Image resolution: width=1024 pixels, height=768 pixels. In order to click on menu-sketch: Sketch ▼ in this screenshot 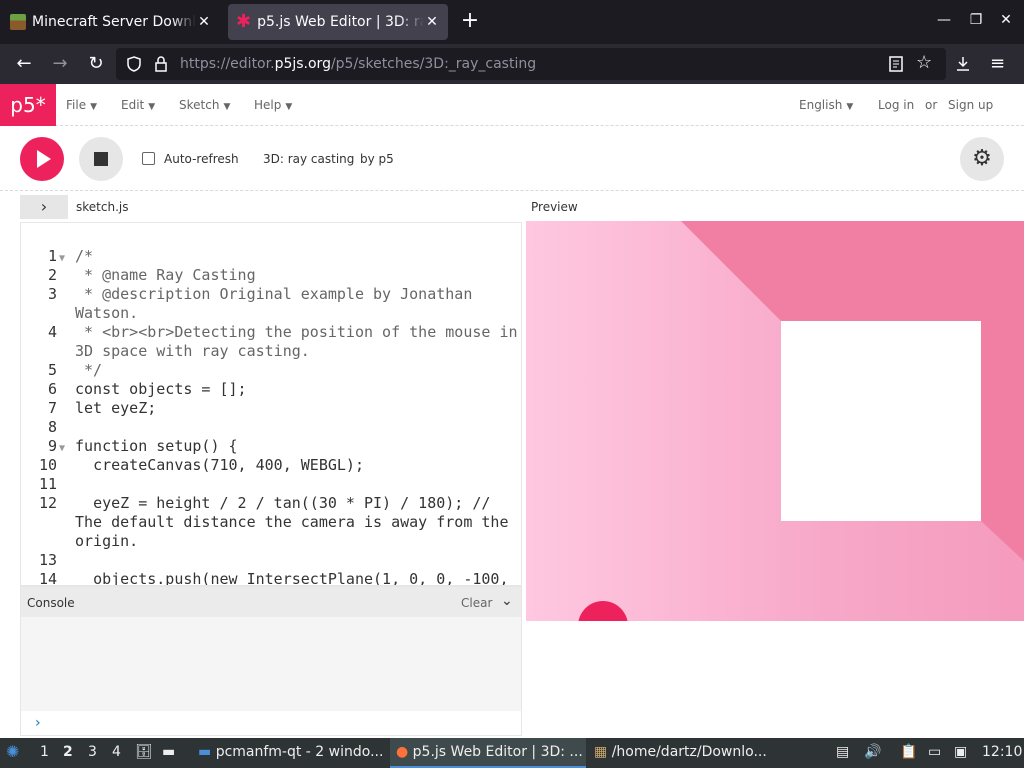, I will do `click(204, 105)`.